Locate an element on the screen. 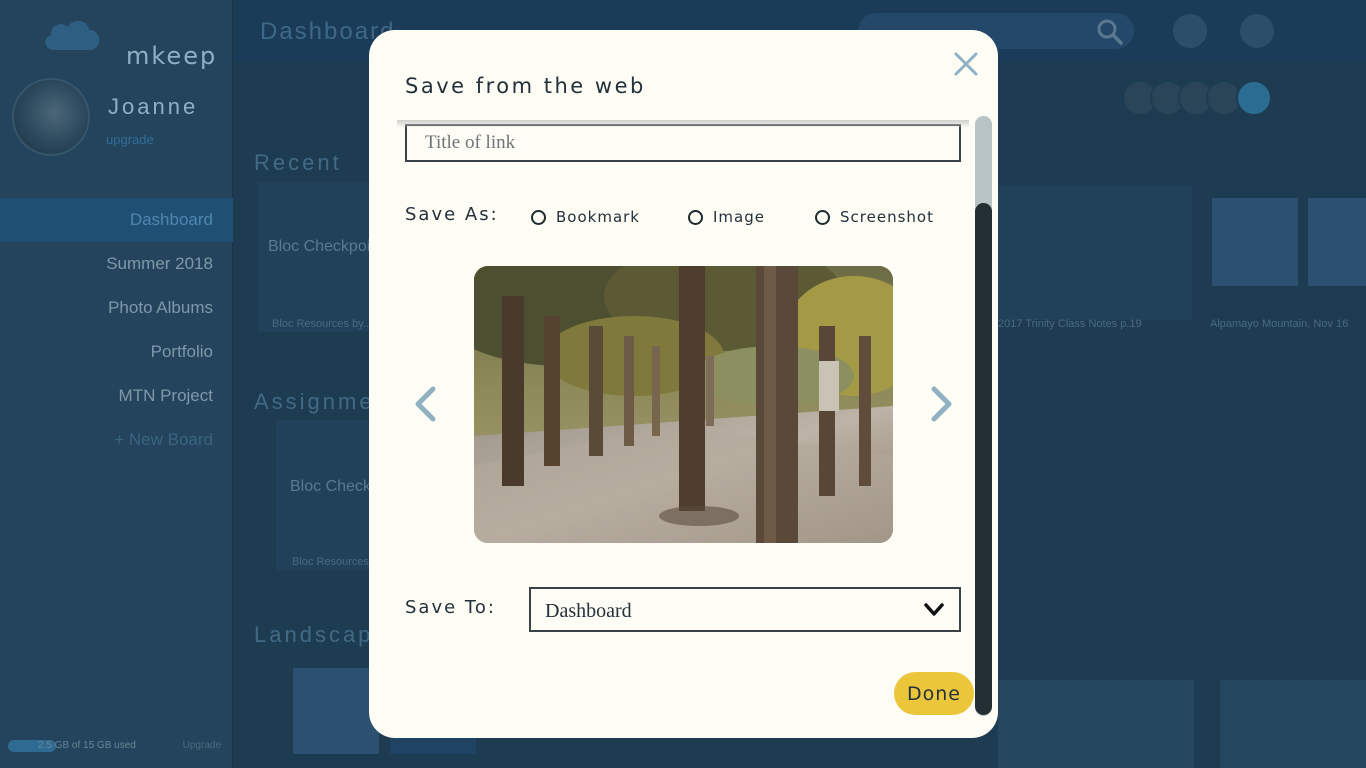 The width and height of the screenshot is (1366, 768). chevron-right-icon is located at coordinates (942, 404).